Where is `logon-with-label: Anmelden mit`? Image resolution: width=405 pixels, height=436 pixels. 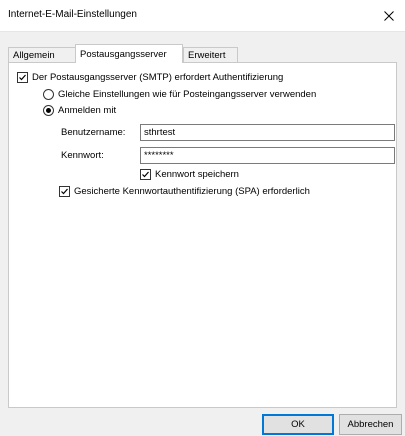
logon-with-label: Anmelden mit is located at coordinates (87, 110).